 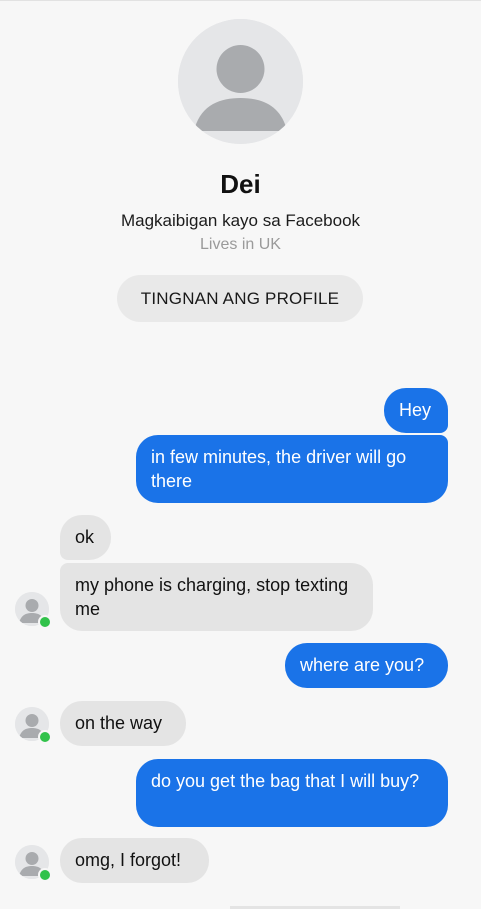 What do you see at coordinates (240, 81) in the screenshot?
I see `profile-avatar-icon` at bounding box center [240, 81].